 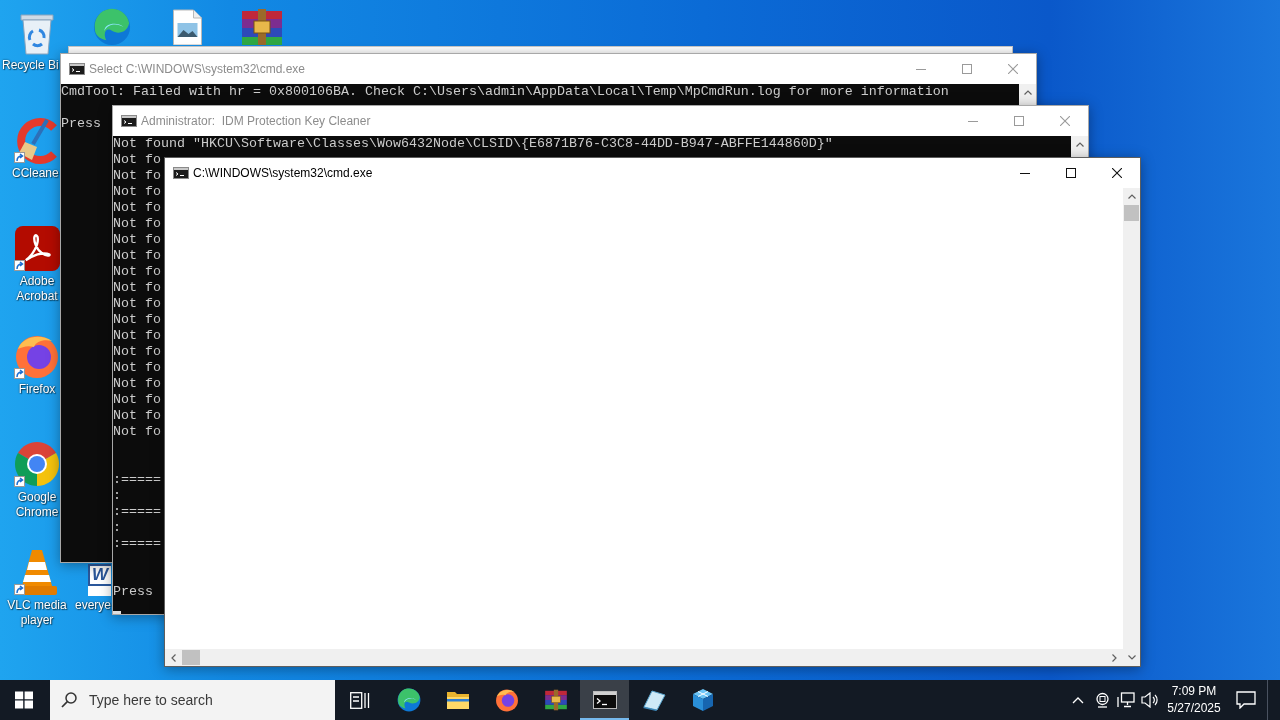 What do you see at coordinates (555, 700) in the screenshot?
I see `books-archive-icon` at bounding box center [555, 700].